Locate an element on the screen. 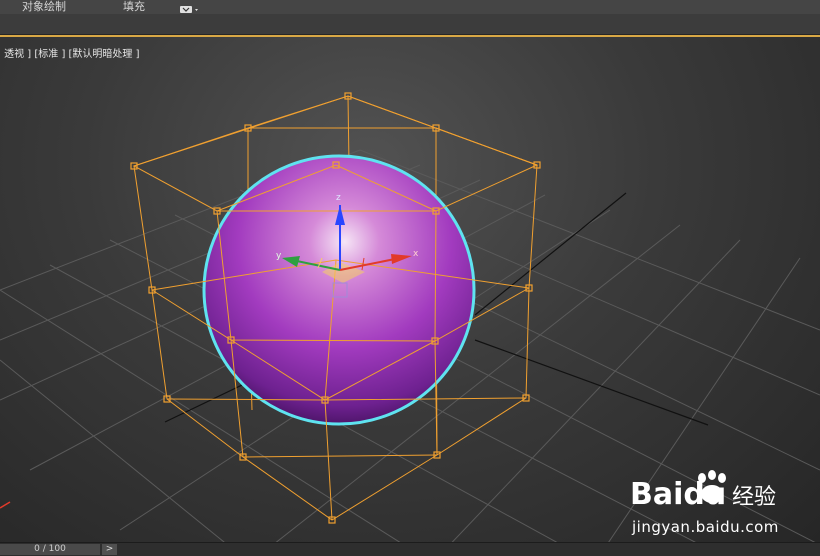  world-axis-icon is located at coordinates (5, 505).